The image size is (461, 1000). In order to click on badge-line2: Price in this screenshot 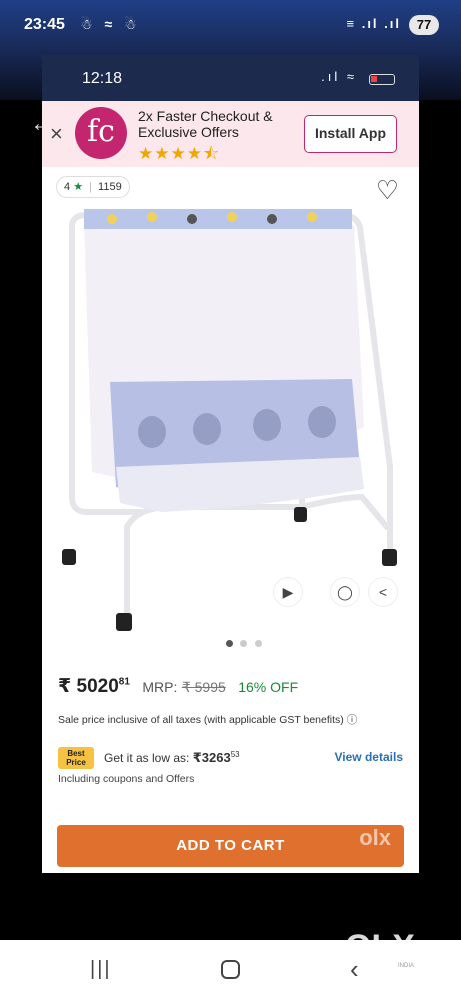, I will do `click(76, 762)`.